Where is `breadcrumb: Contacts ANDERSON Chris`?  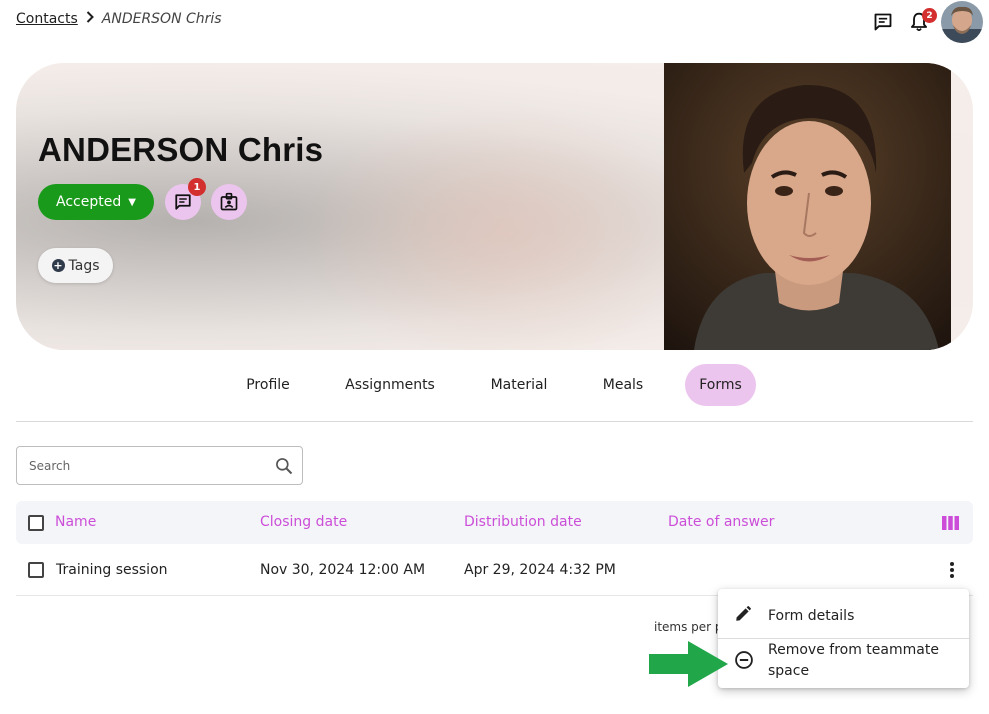 breadcrumb: Contacts ANDERSON Chris is located at coordinates (119, 19).